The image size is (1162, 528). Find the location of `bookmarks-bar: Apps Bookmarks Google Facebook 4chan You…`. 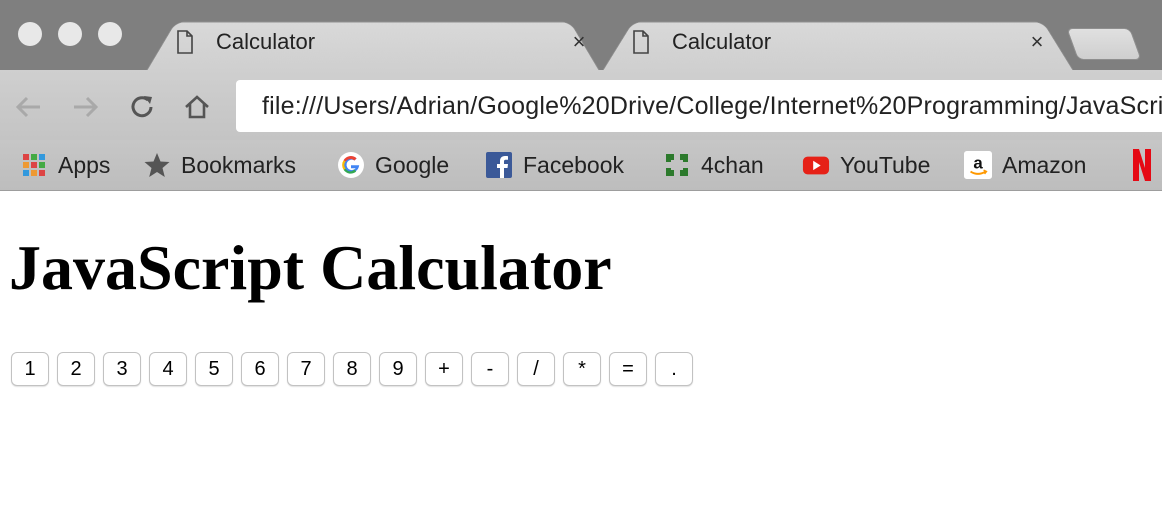

bookmarks-bar: Apps Bookmarks Google Facebook 4chan You… is located at coordinates (581, 165).